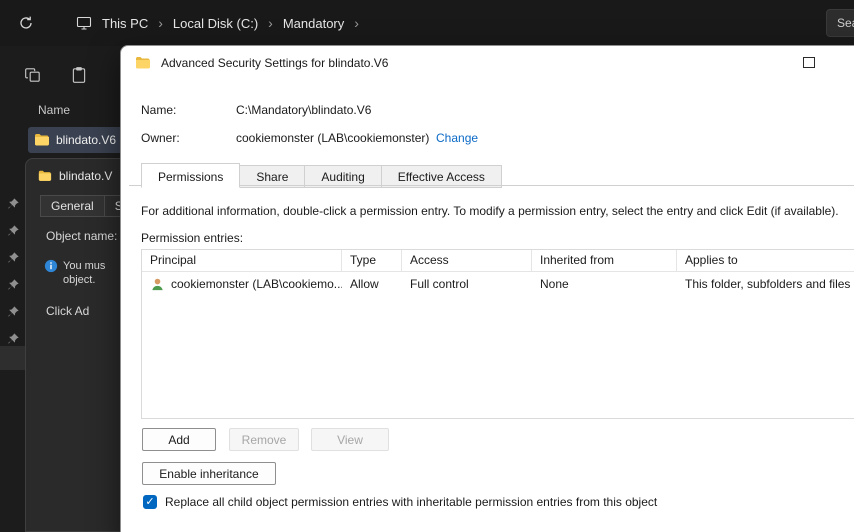 The image size is (854, 532). Describe the element at coordinates (809, 62) in the screenshot. I see `maximize-button` at that location.